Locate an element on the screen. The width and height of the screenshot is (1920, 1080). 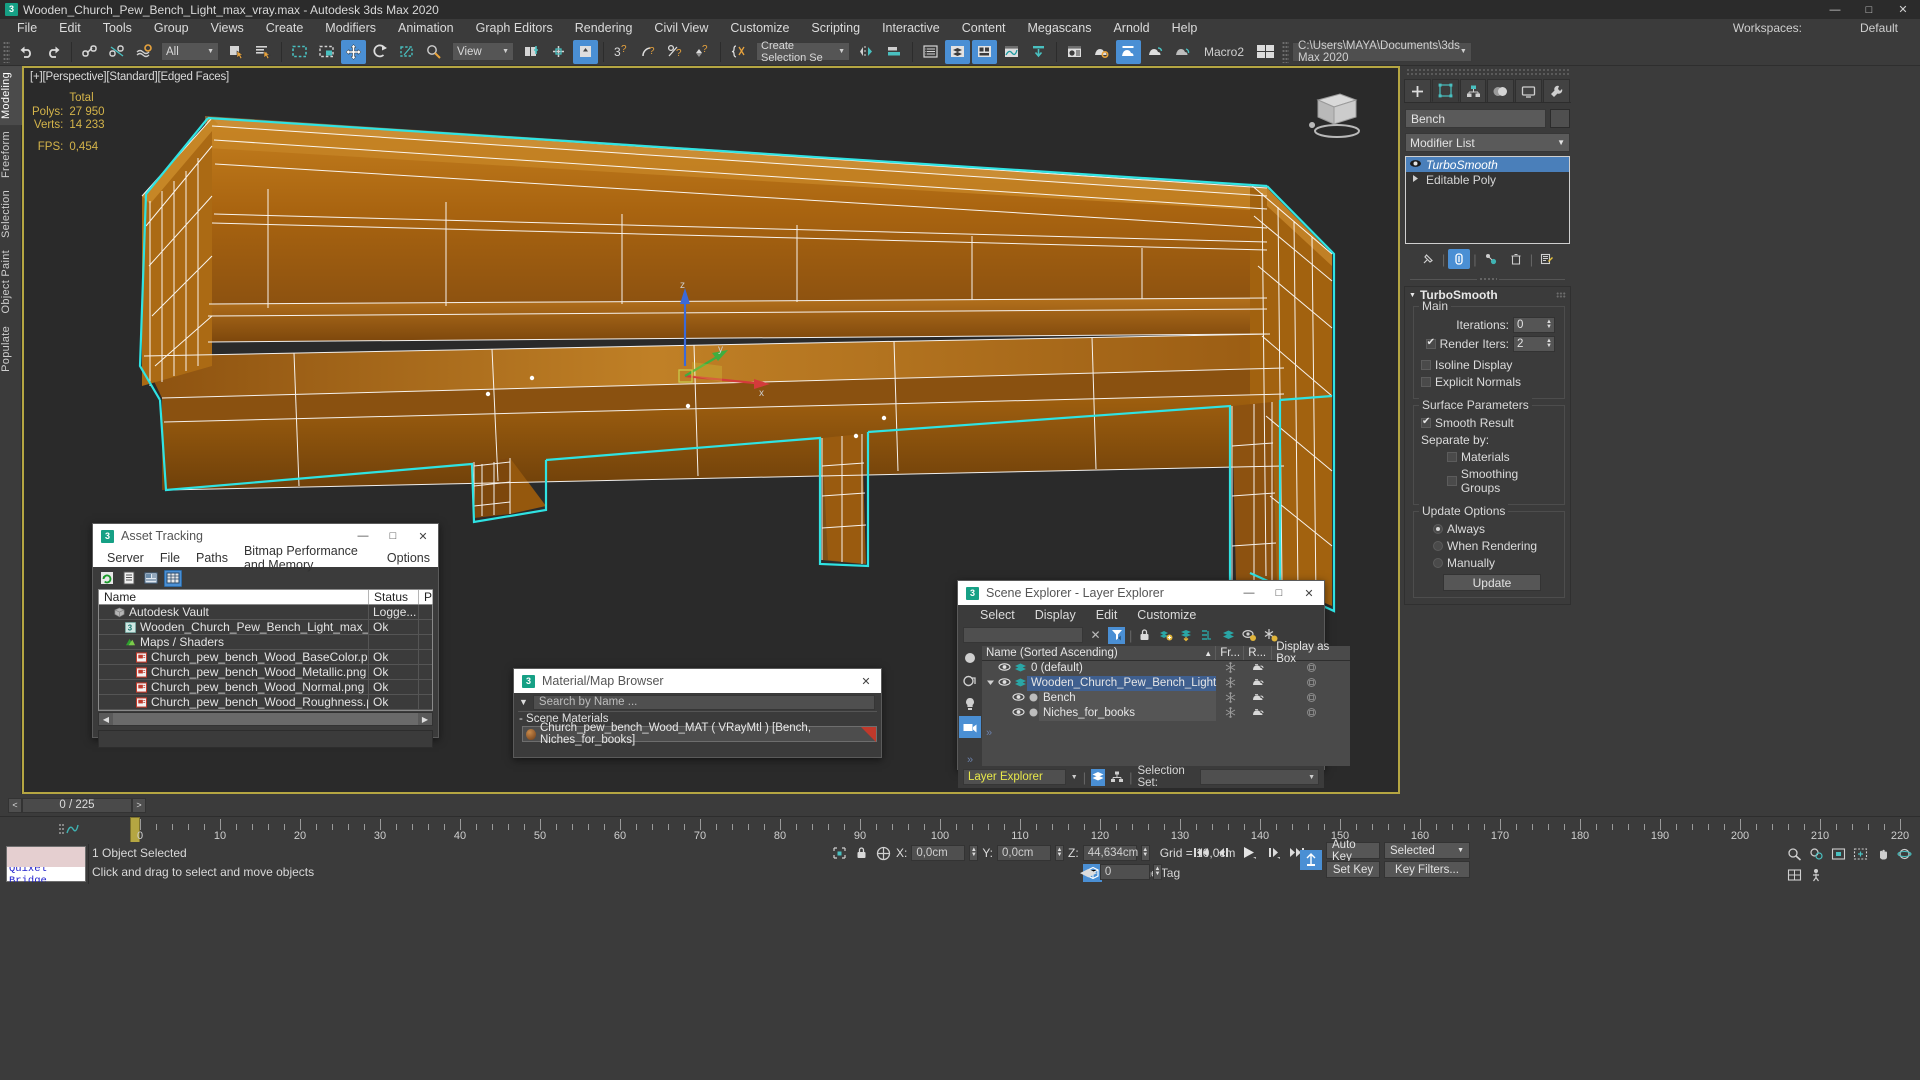
tab-hierarchy is located at coordinates (1473, 90).